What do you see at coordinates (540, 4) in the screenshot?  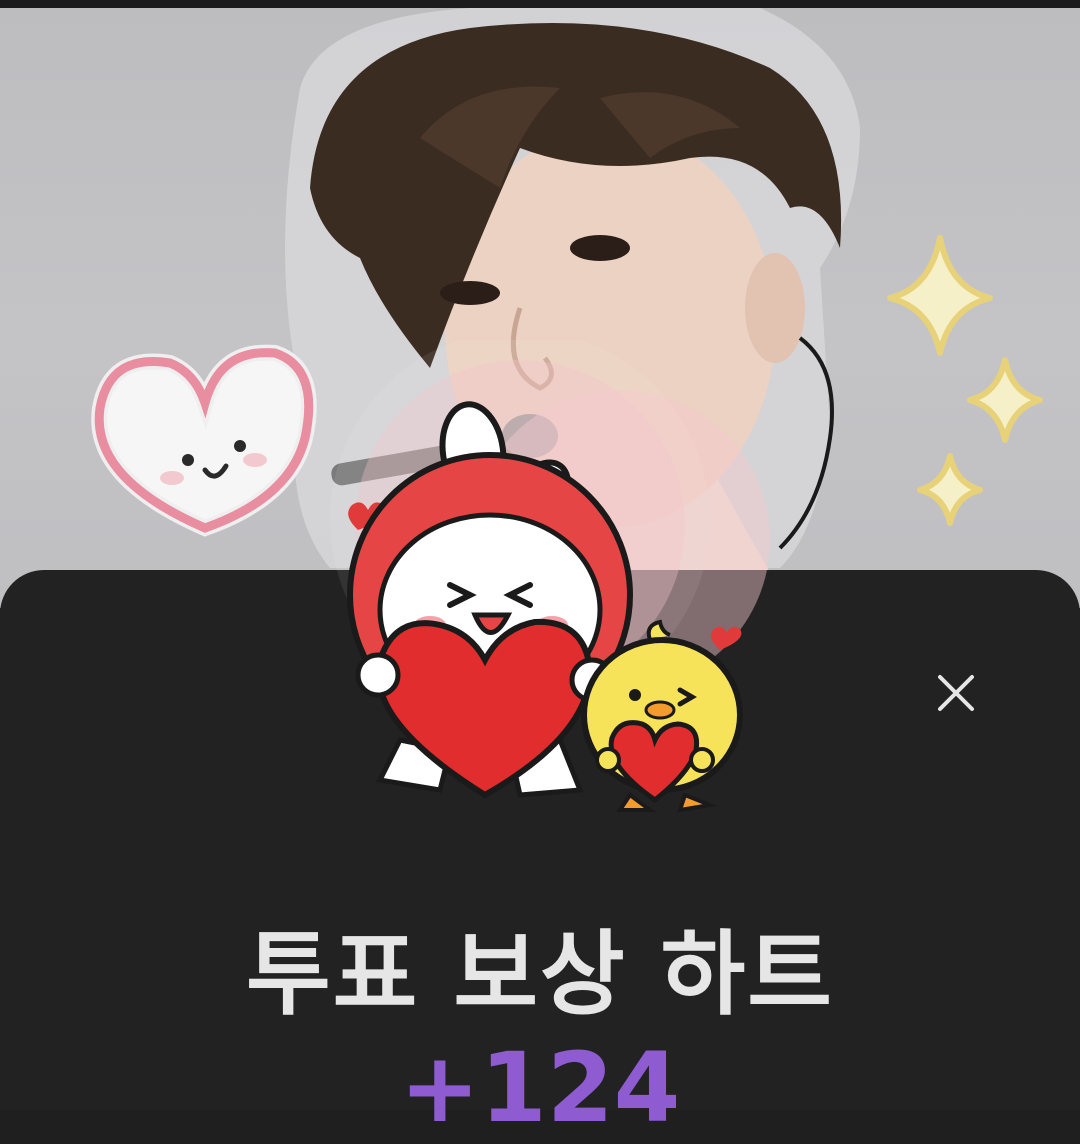 I see `status-strip` at bounding box center [540, 4].